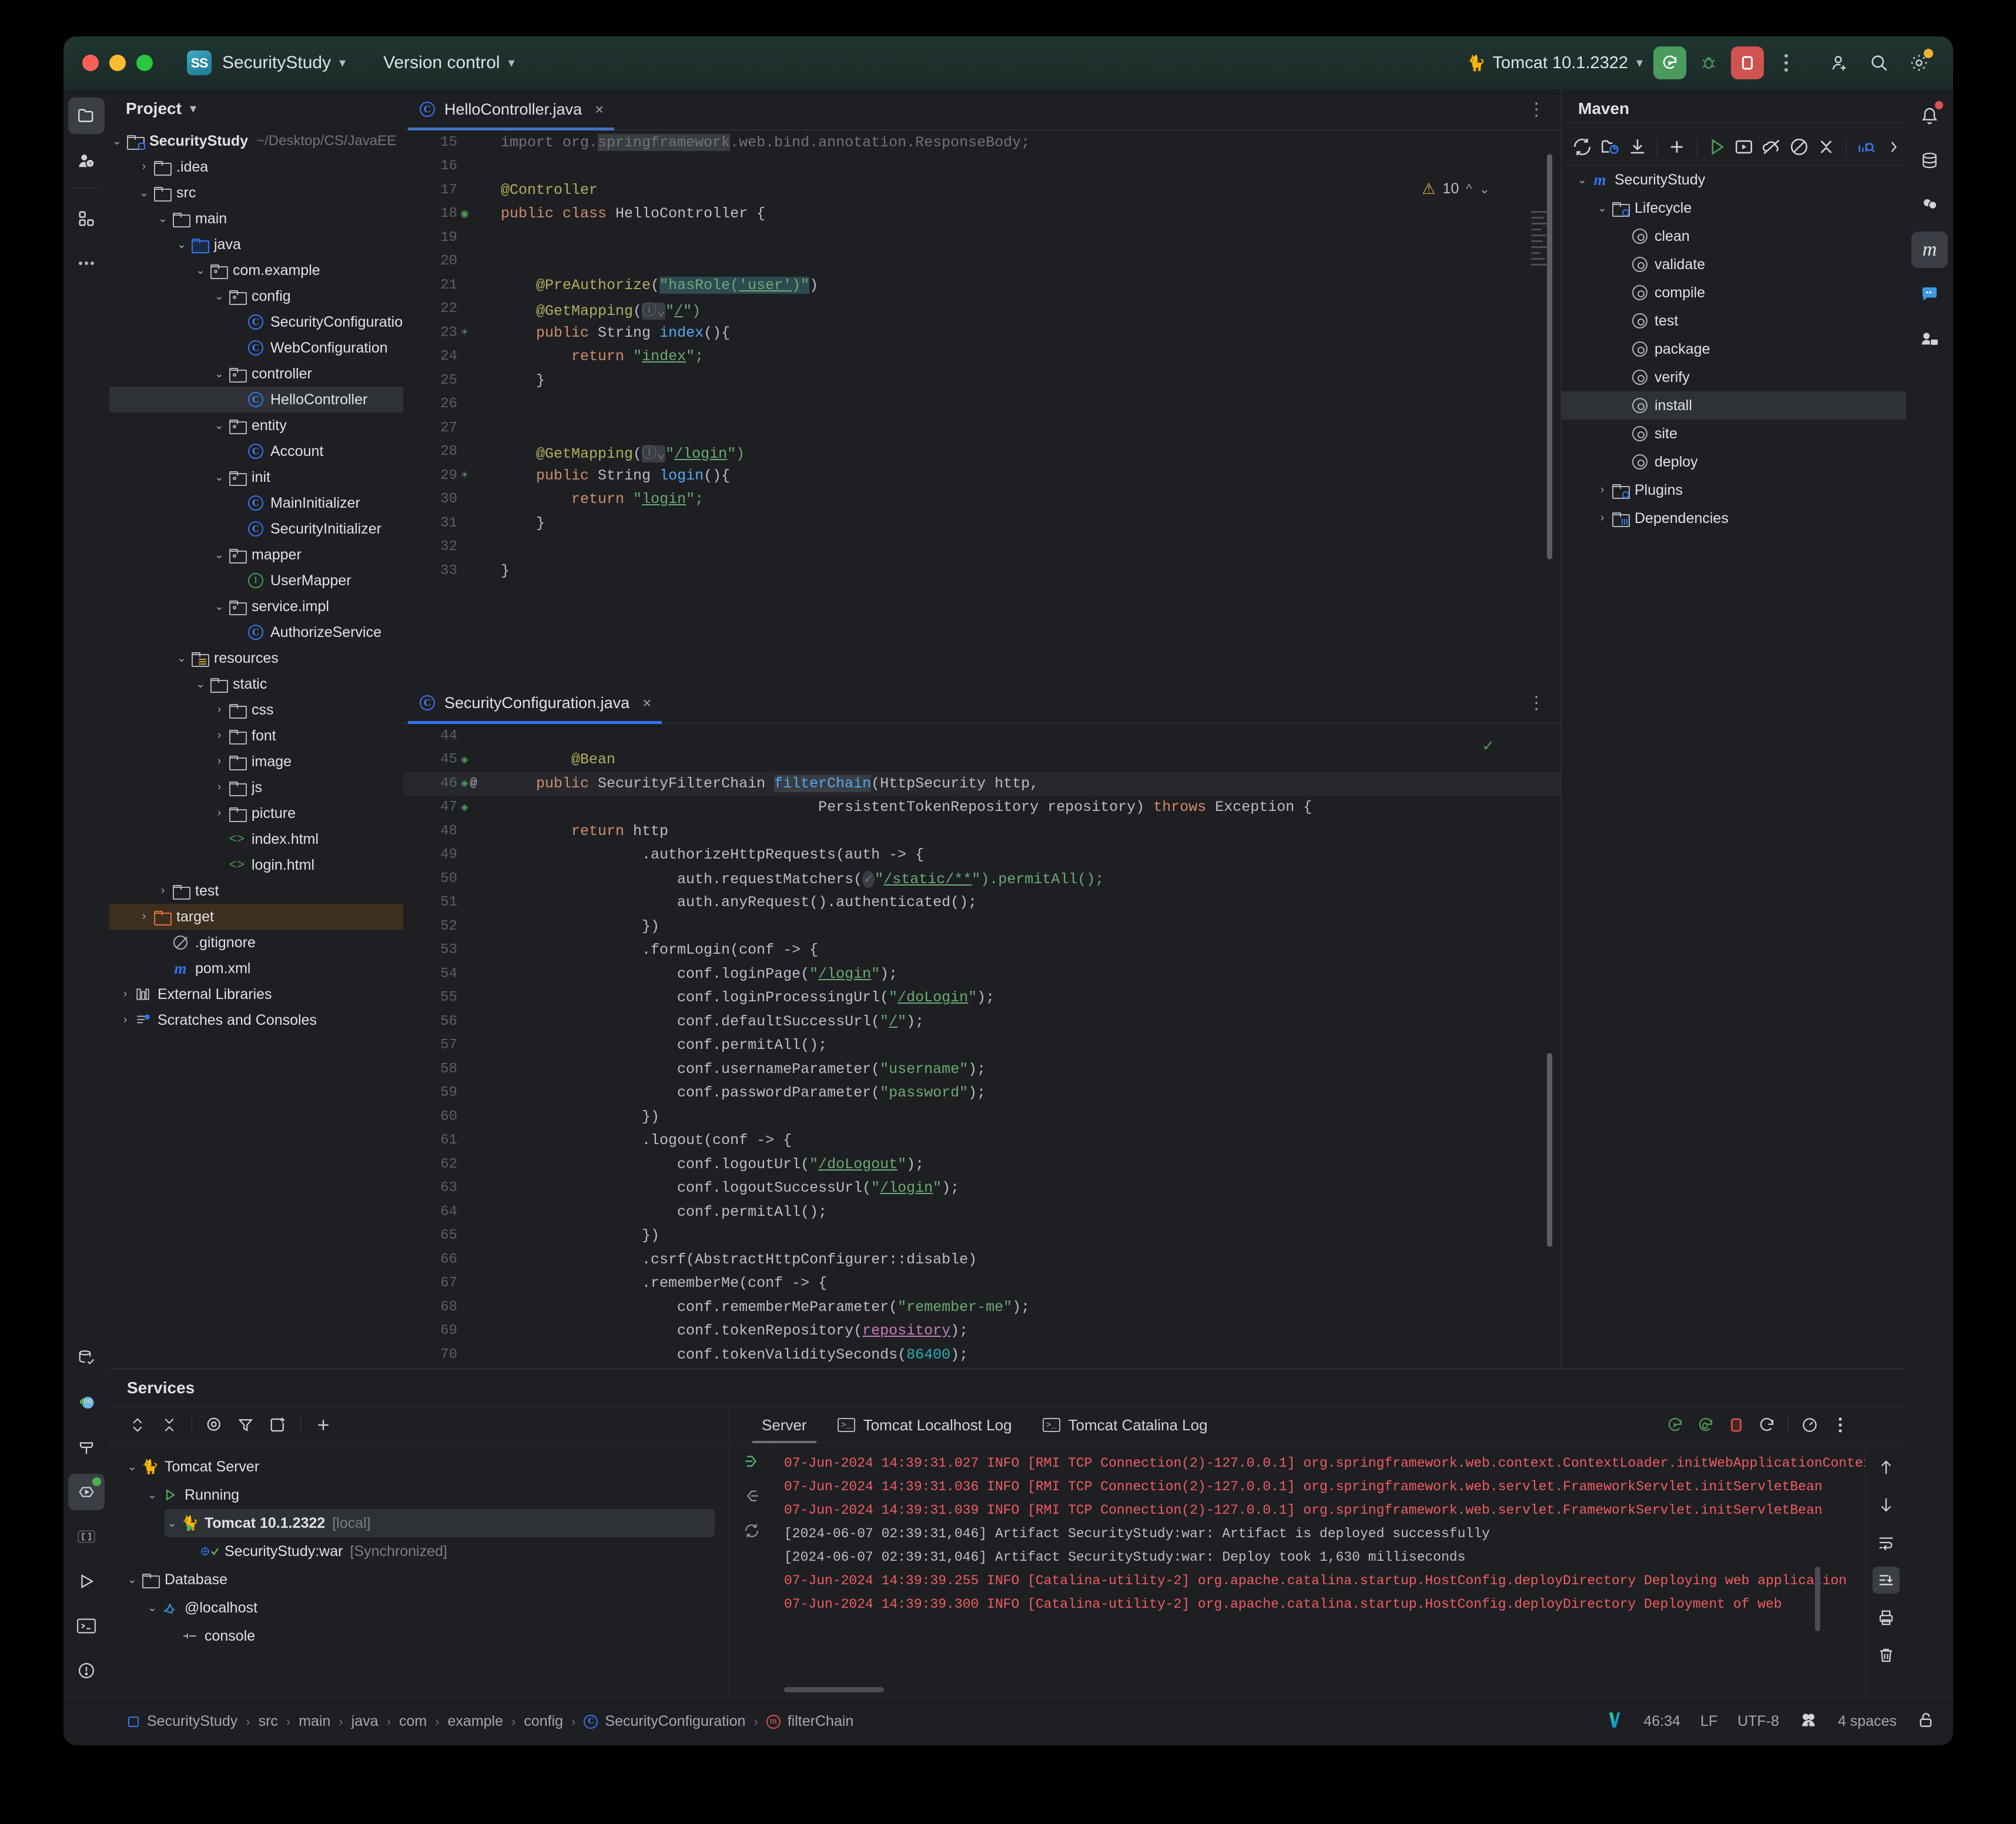  What do you see at coordinates (1708, 62) in the screenshot?
I see `debug-button` at bounding box center [1708, 62].